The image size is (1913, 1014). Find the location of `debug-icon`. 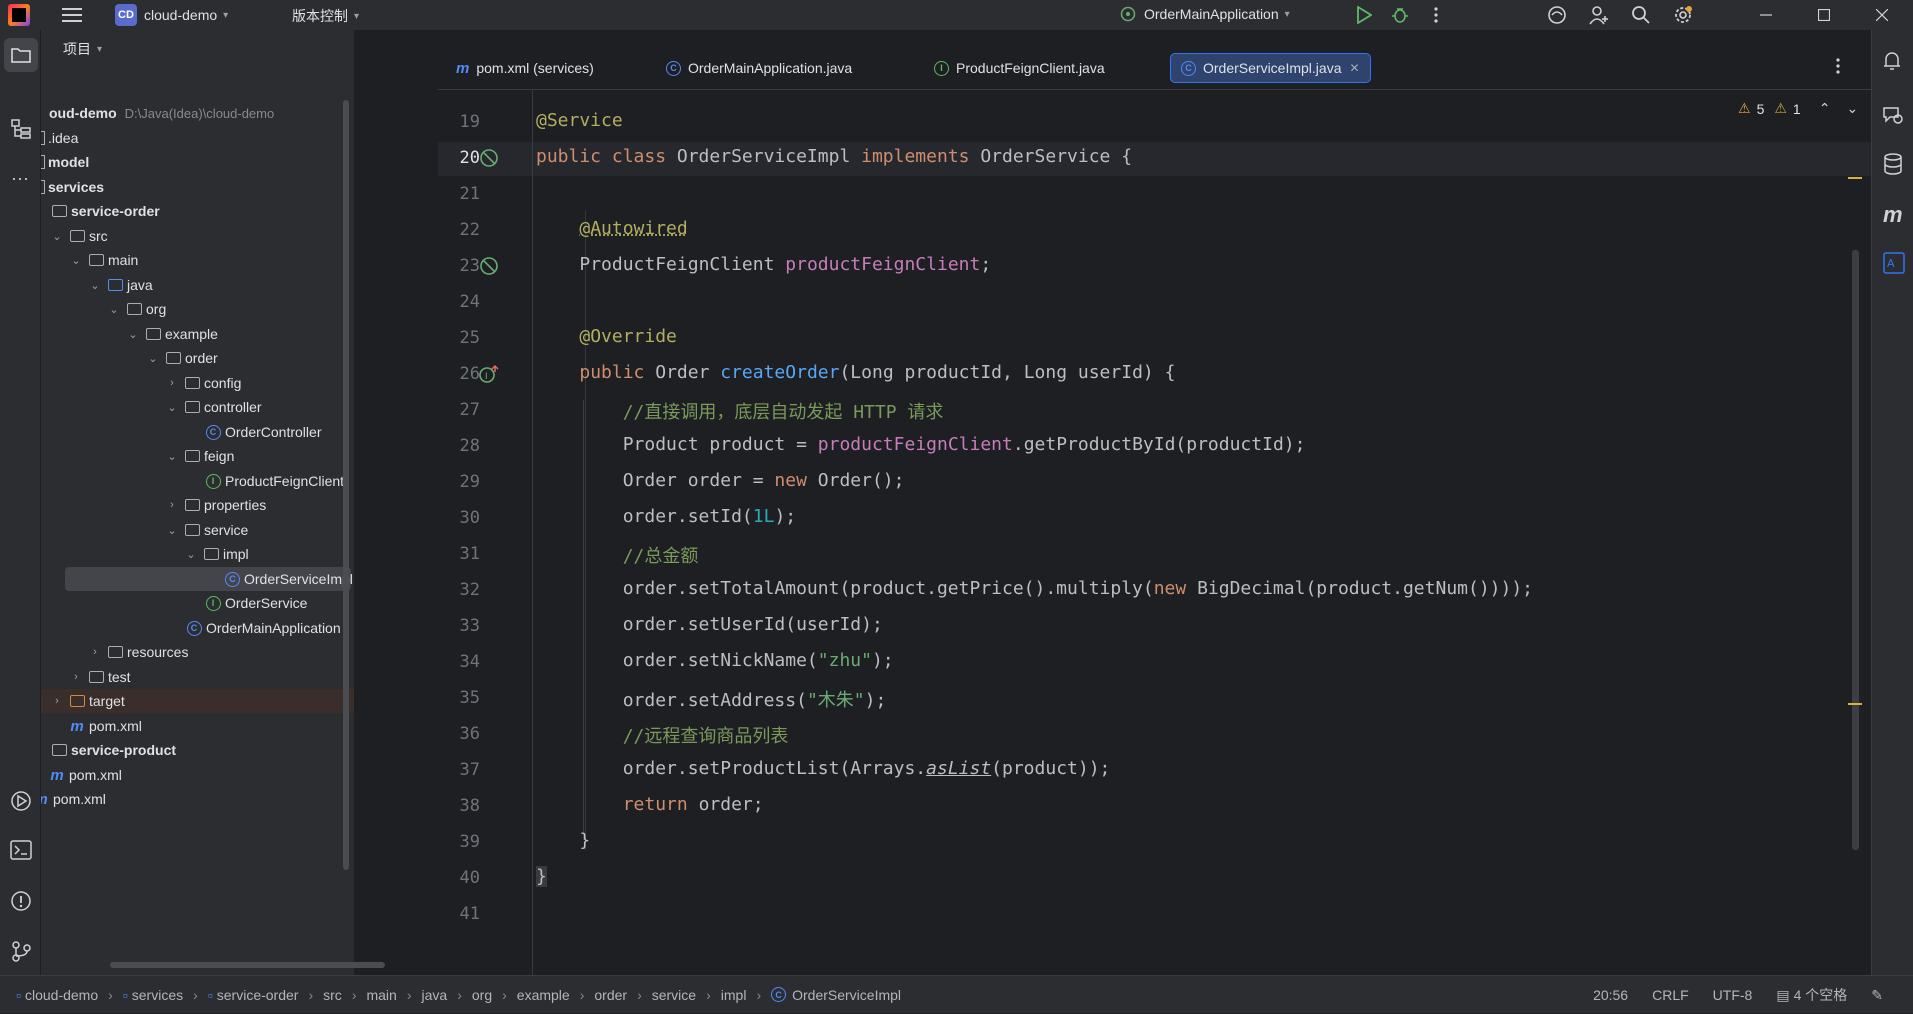

debug-icon is located at coordinates (1400, 15).